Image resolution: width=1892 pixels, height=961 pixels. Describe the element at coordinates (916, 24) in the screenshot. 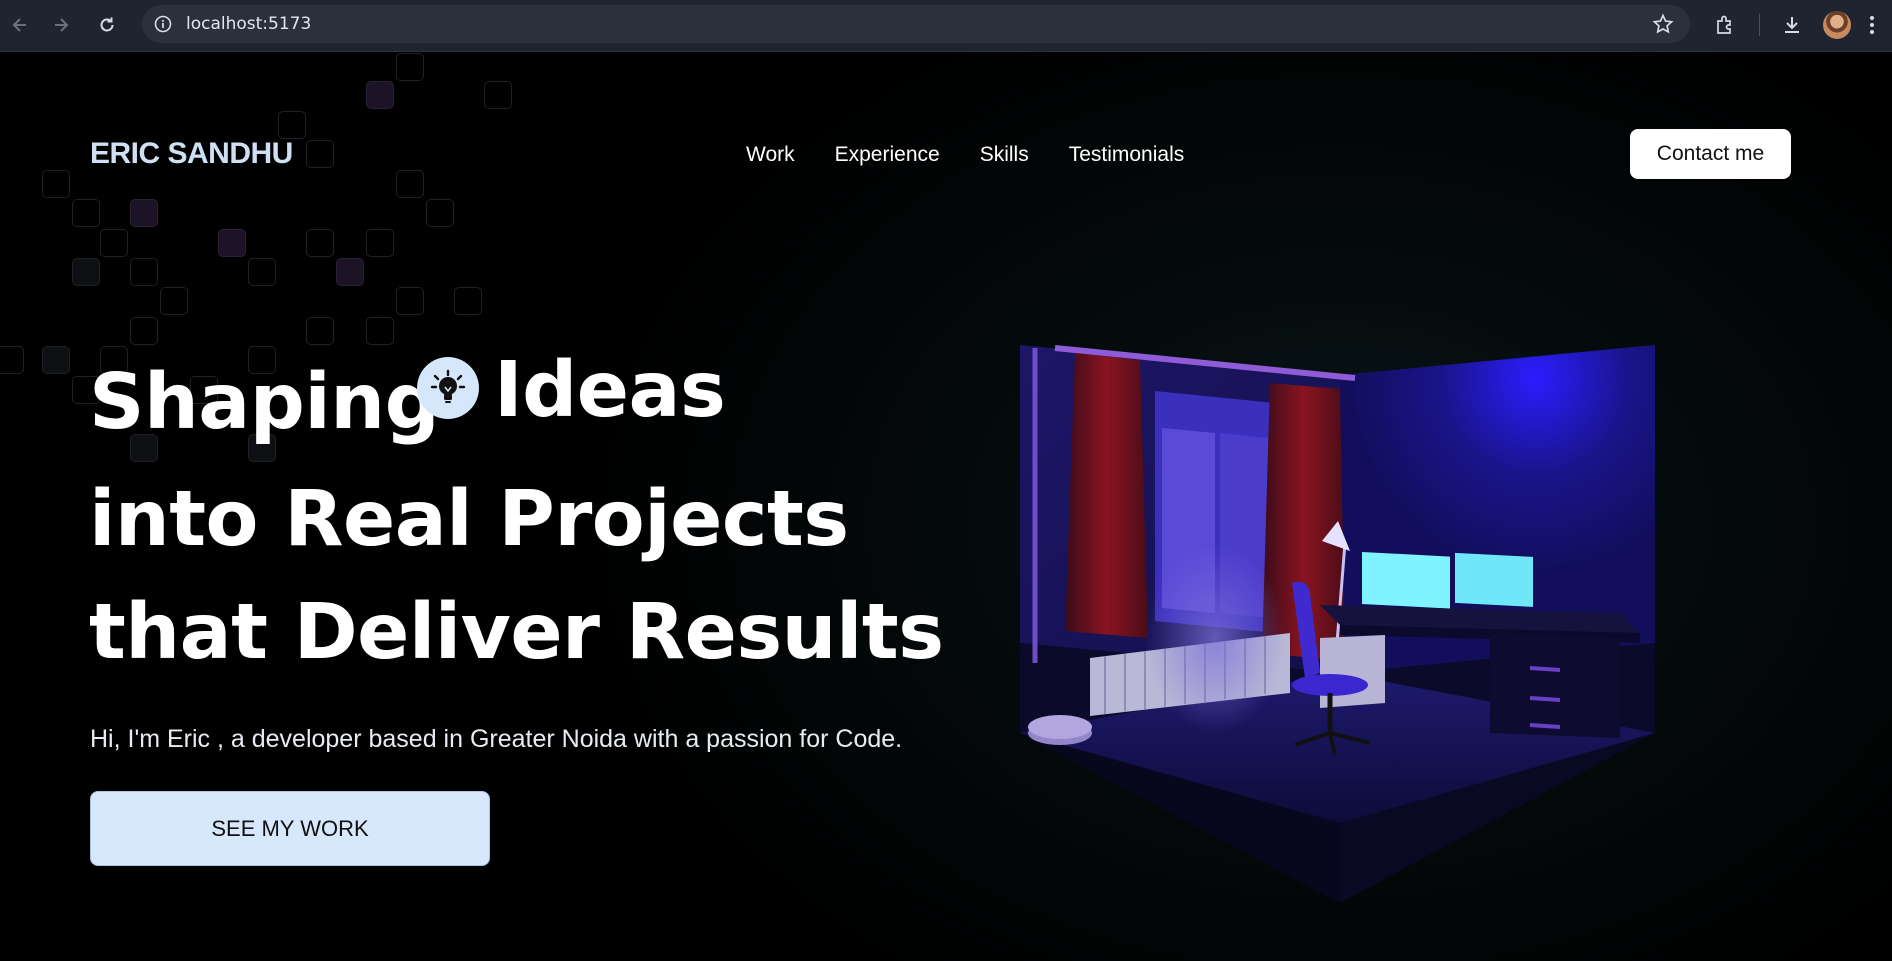

I see `address-bar: localhost:5173` at that location.